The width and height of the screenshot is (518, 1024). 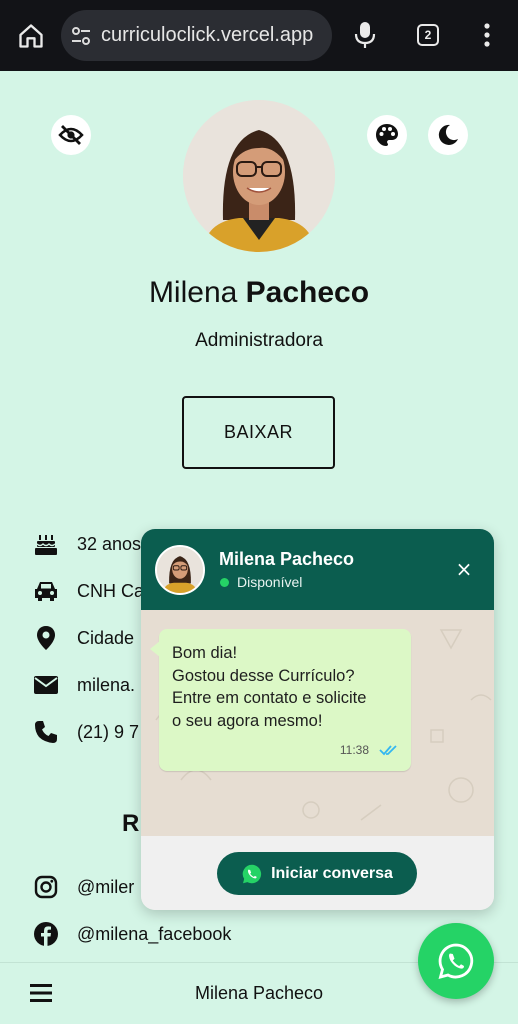 I want to click on info-license-row: CNH Ca, so click(x=88, y=591).